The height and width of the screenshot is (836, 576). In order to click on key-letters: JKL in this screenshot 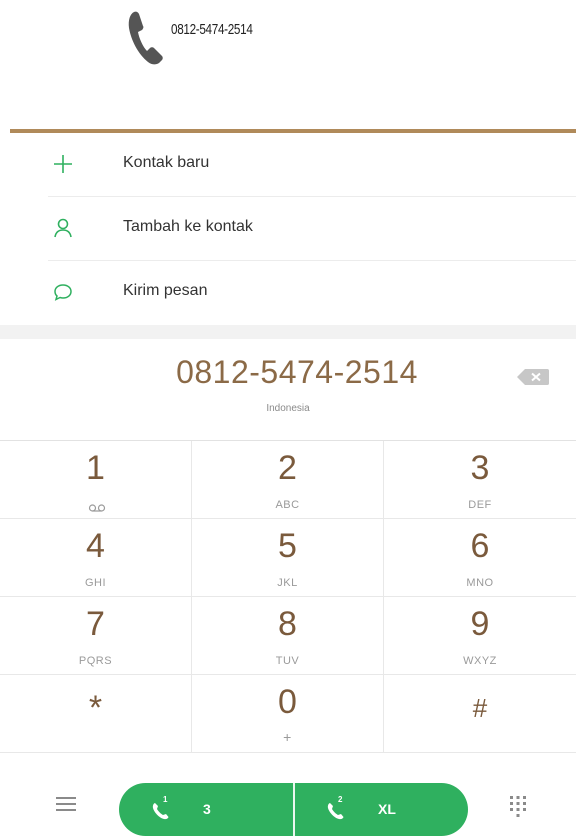, I will do `click(287, 583)`.